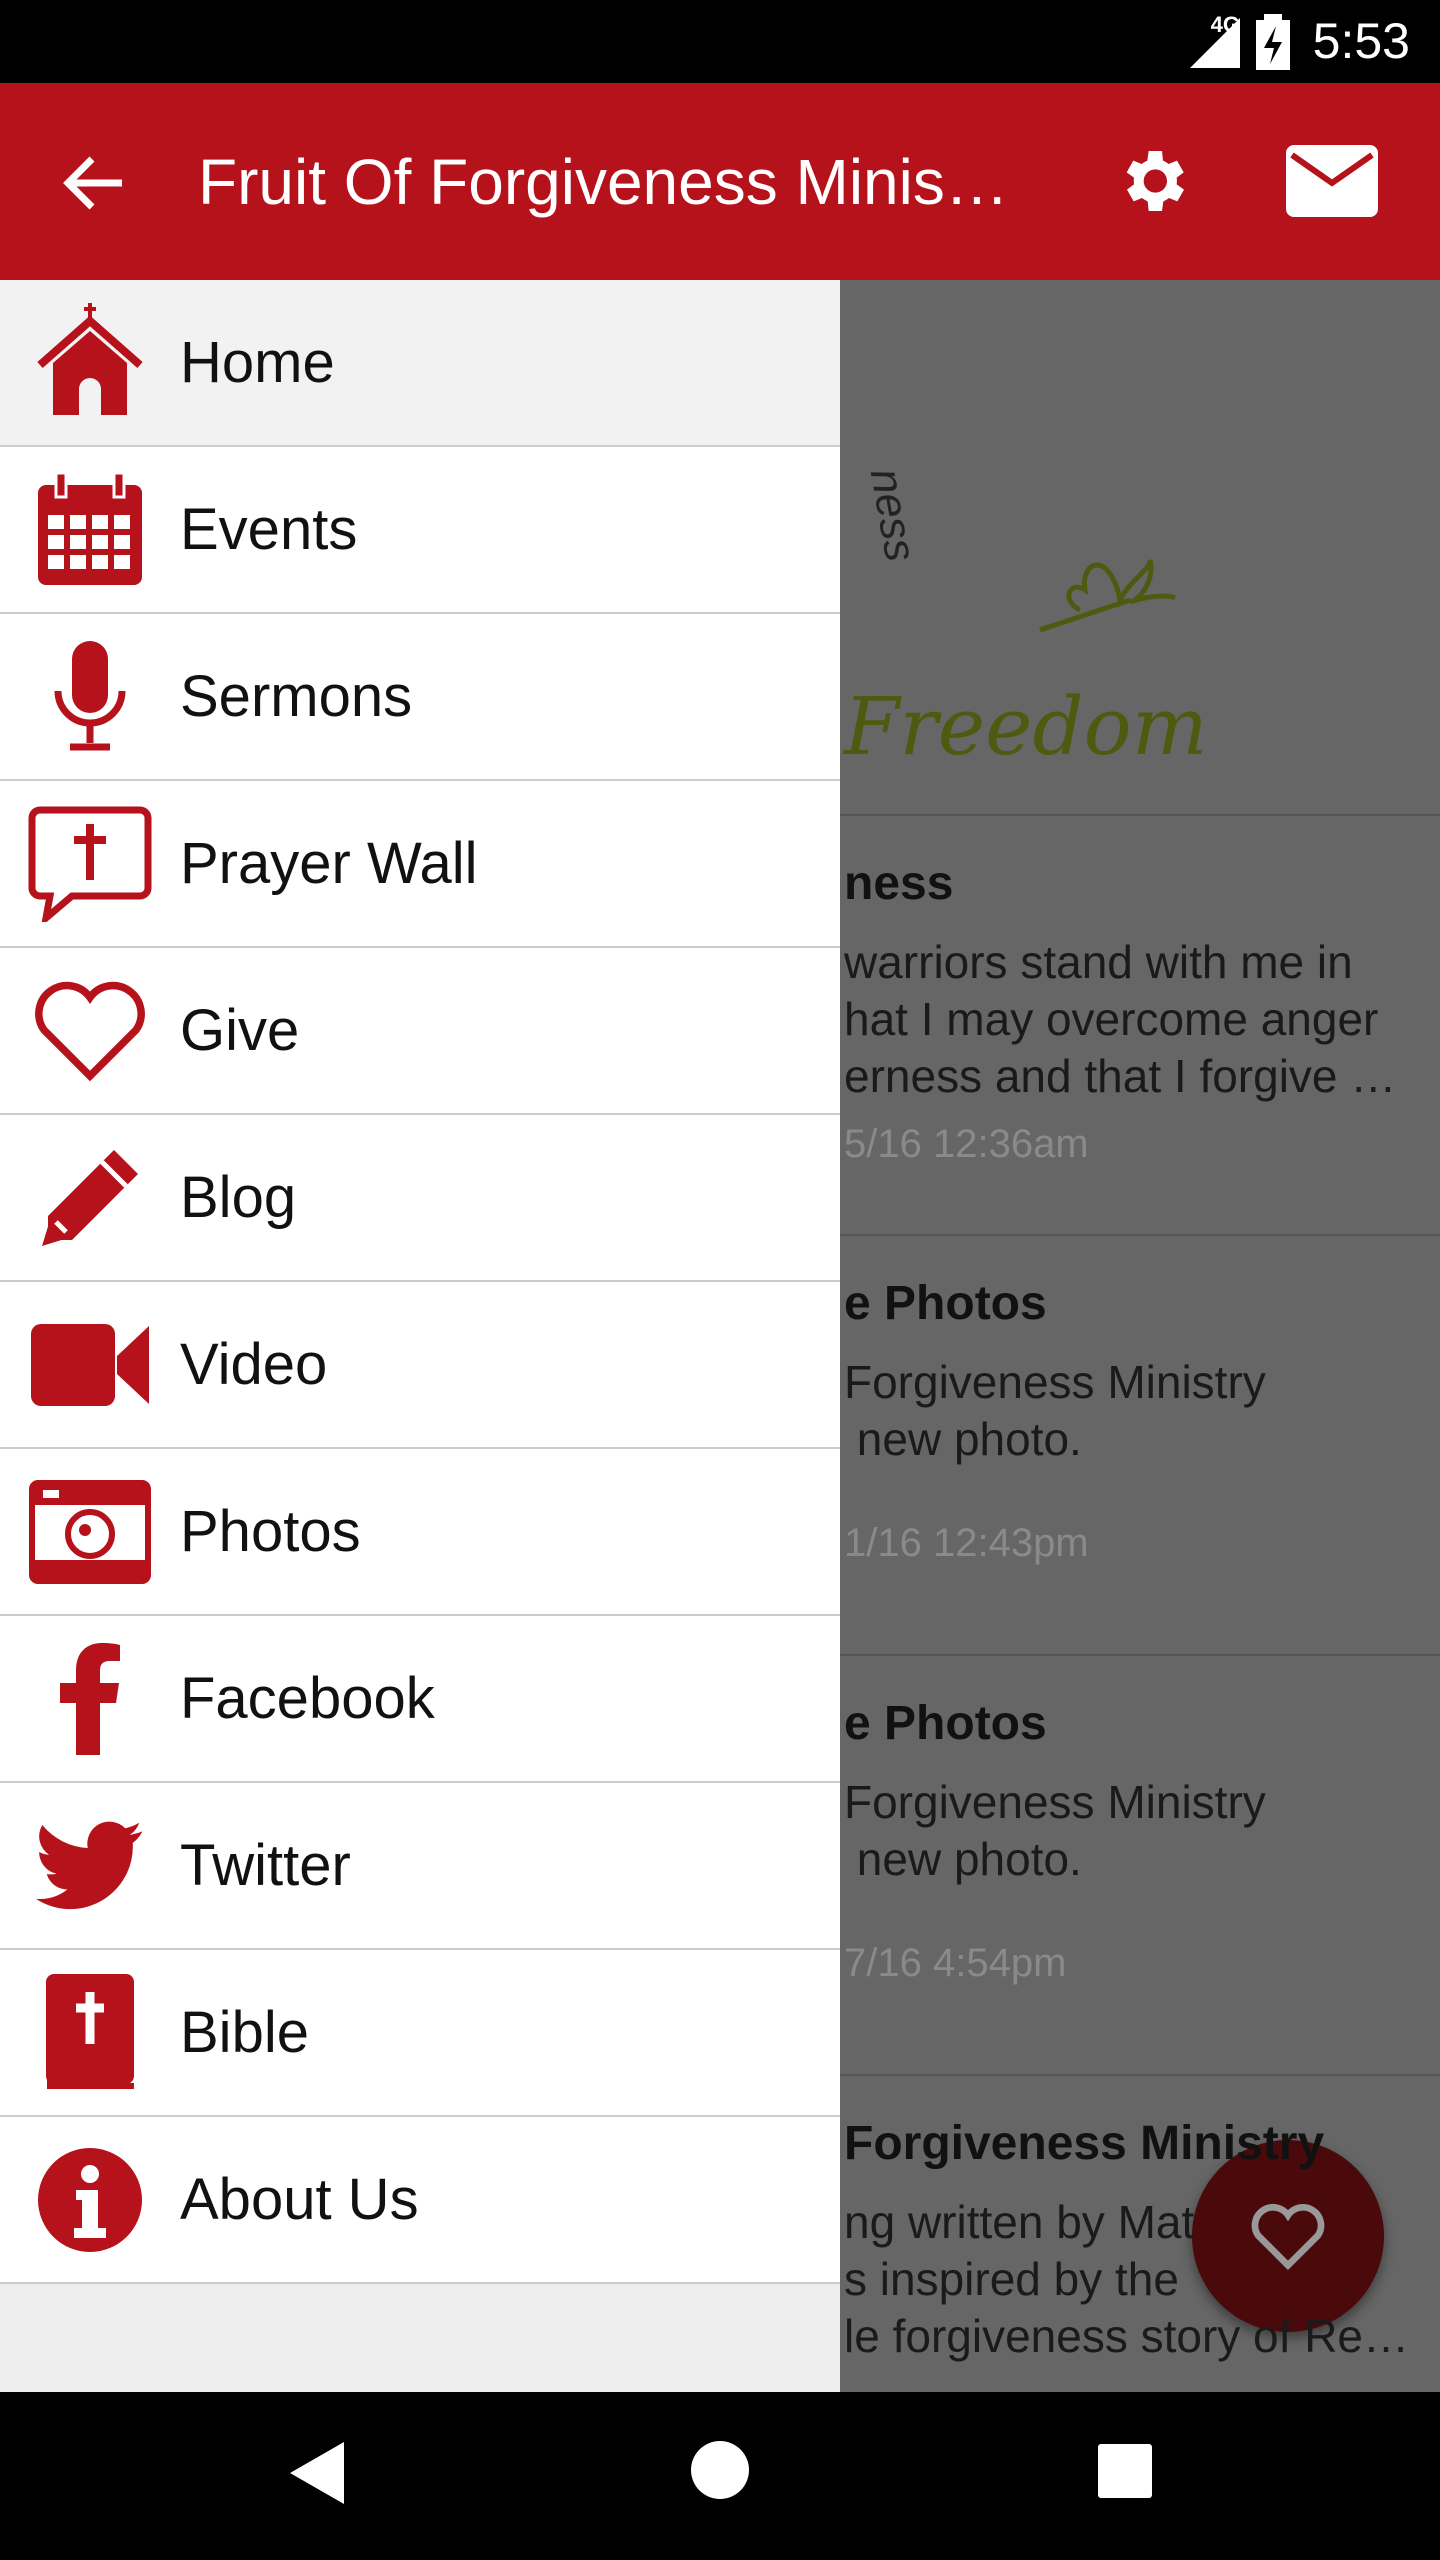  What do you see at coordinates (90, 1698) in the screenshot?
I see `facebook-icon` at bounding box center [90, 1698].